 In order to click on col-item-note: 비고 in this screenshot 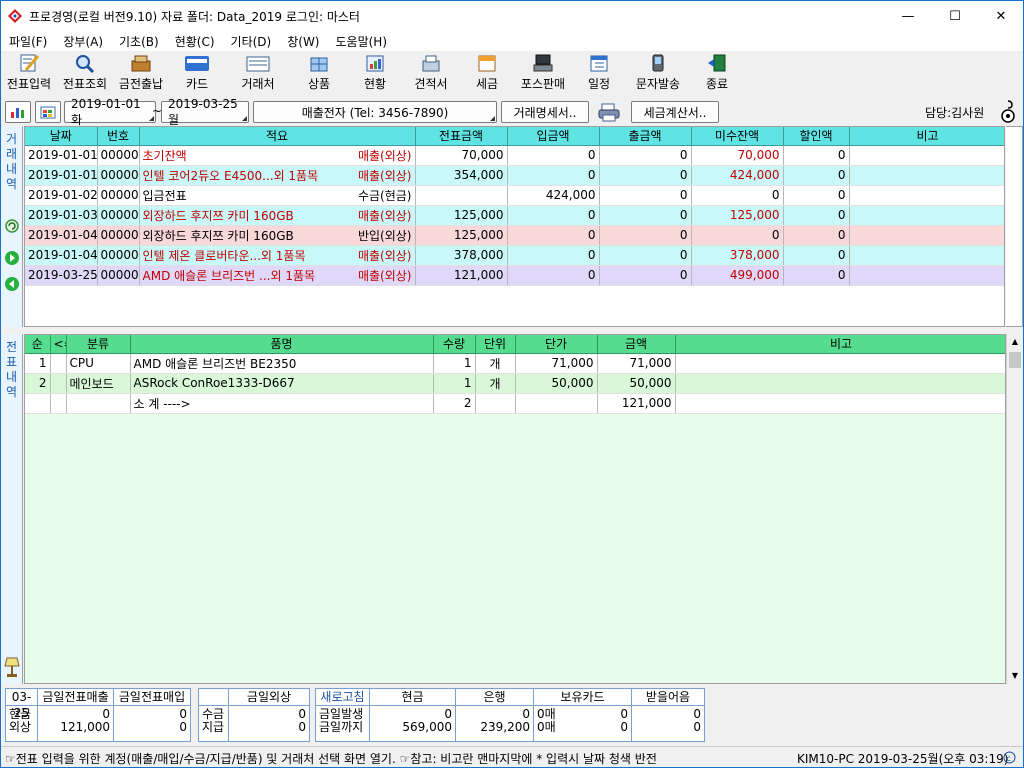, I will do `click(840, 344)`.